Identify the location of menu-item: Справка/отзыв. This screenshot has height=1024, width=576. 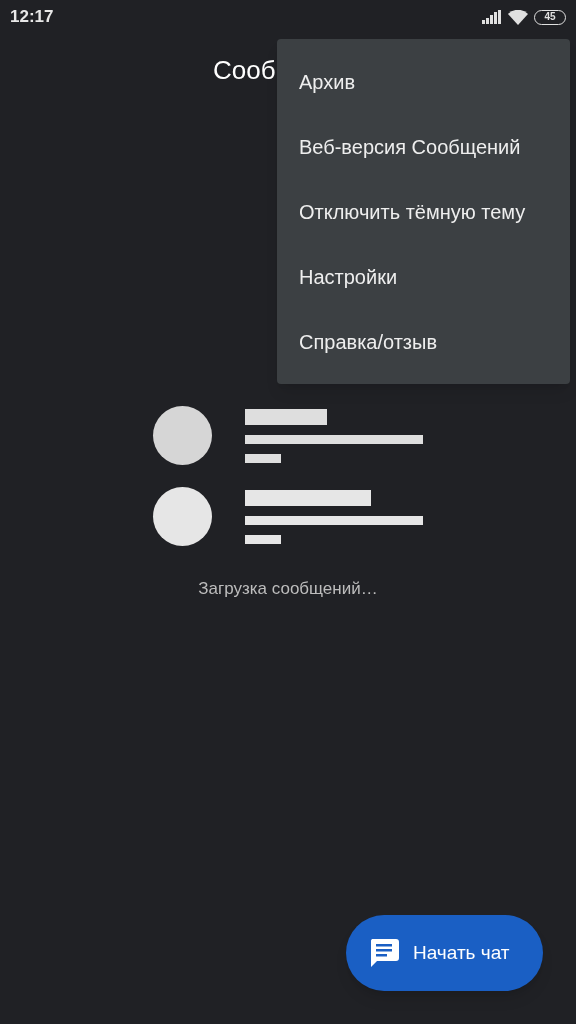
(423, 341).